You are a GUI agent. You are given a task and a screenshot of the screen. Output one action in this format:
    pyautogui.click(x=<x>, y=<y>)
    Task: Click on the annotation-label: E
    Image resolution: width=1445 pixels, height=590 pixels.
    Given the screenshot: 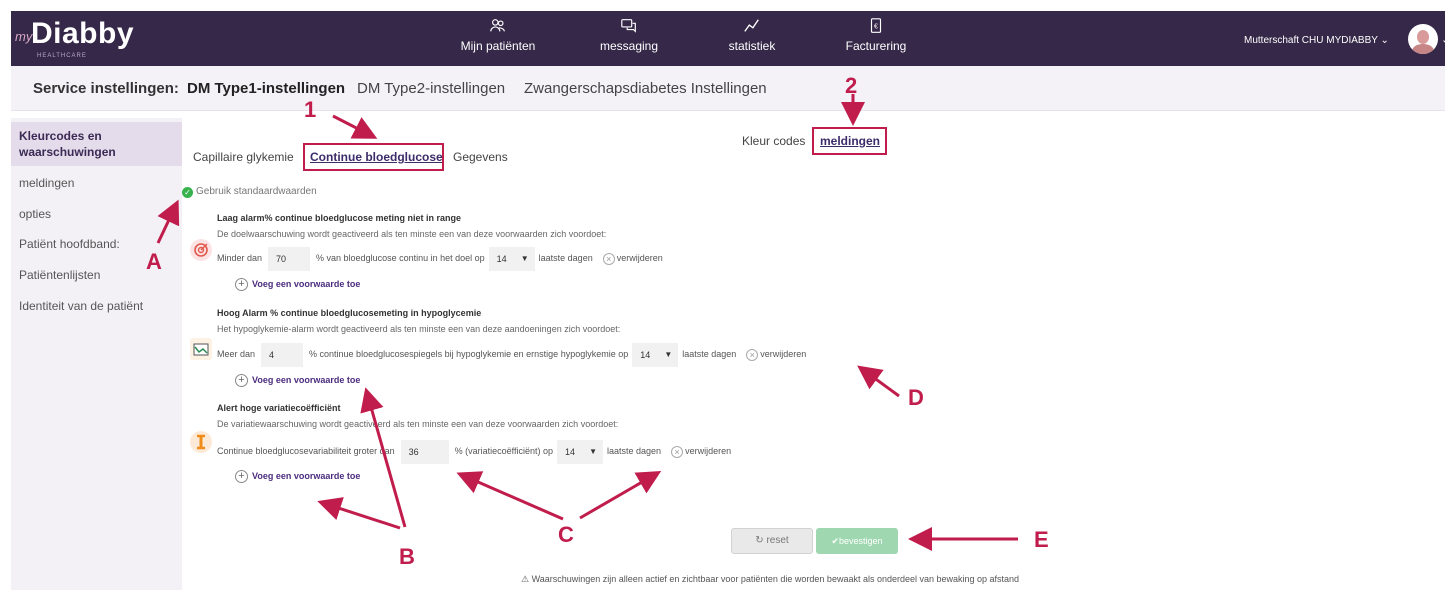 What is the action you would take?
    pyautogui.click(x=1041, y=539)
    